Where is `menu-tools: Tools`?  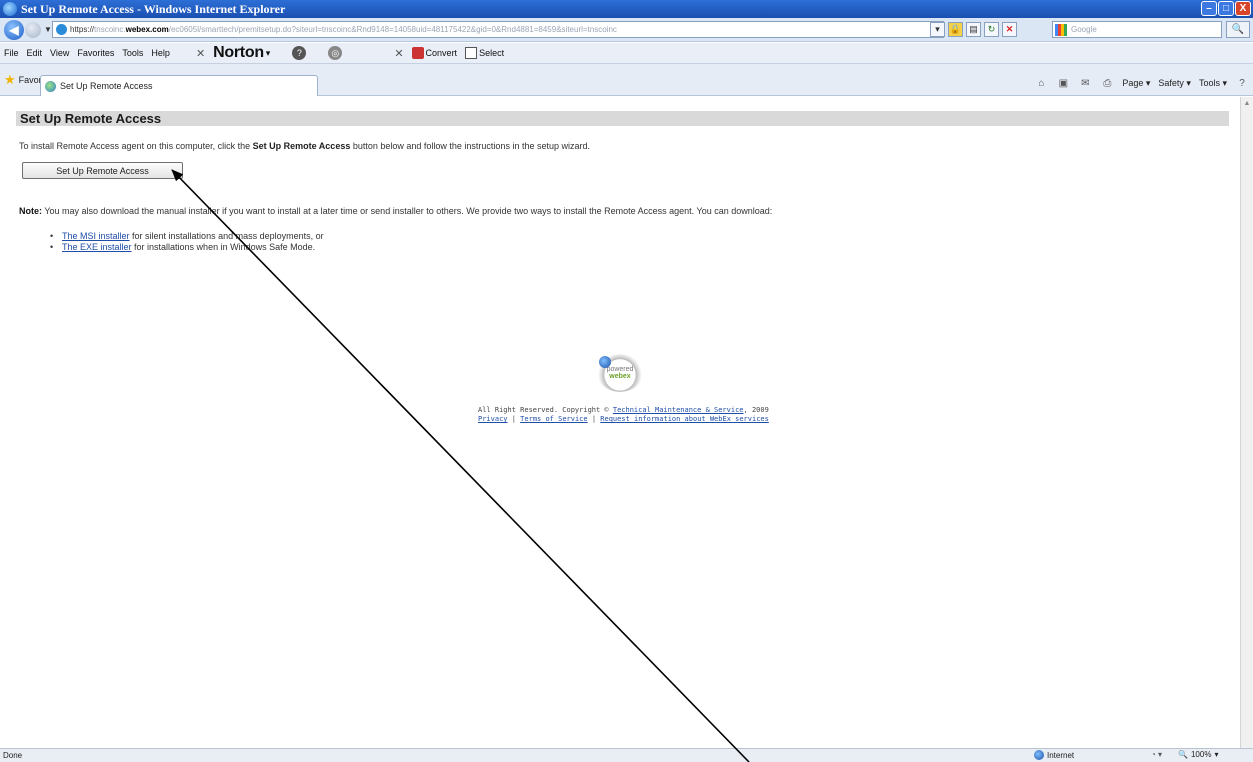
menu-tools: Tools is located at coordinates (132, 53).